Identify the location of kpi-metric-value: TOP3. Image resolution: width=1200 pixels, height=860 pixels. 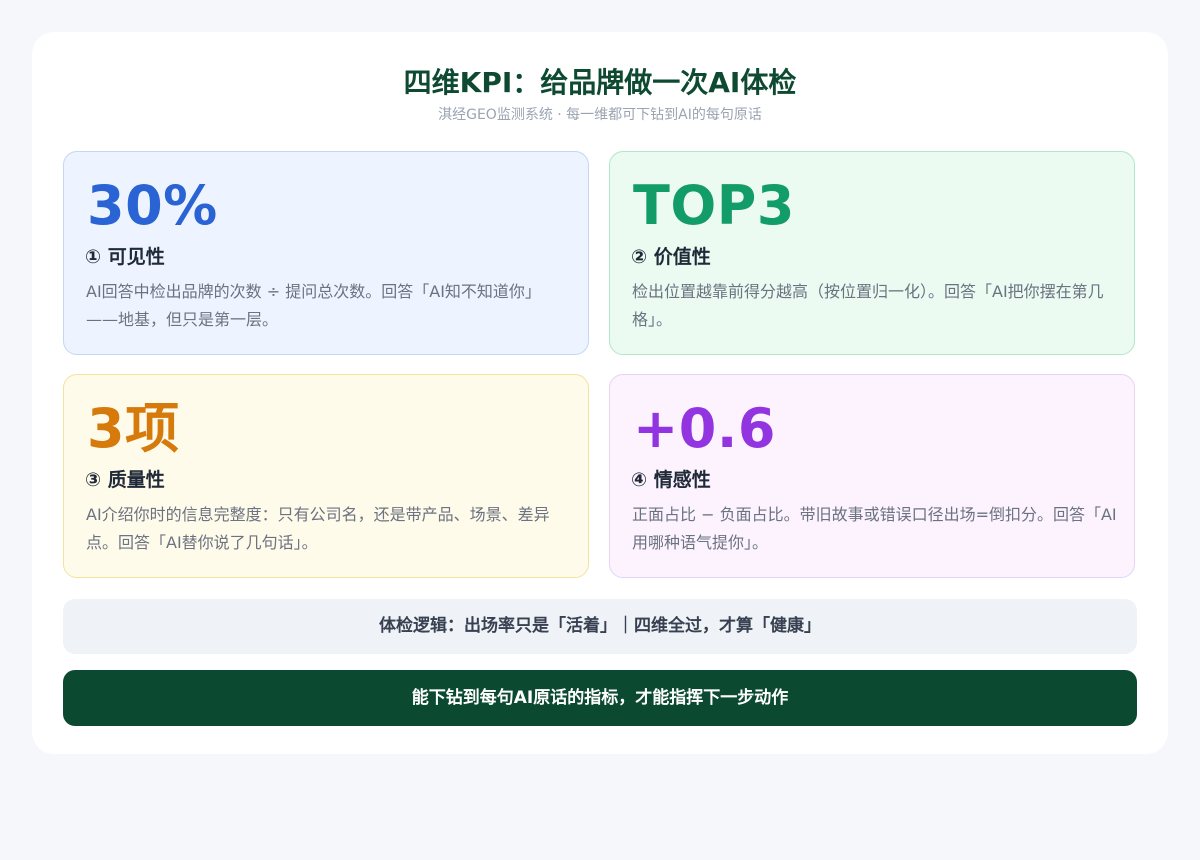
(714, 205).